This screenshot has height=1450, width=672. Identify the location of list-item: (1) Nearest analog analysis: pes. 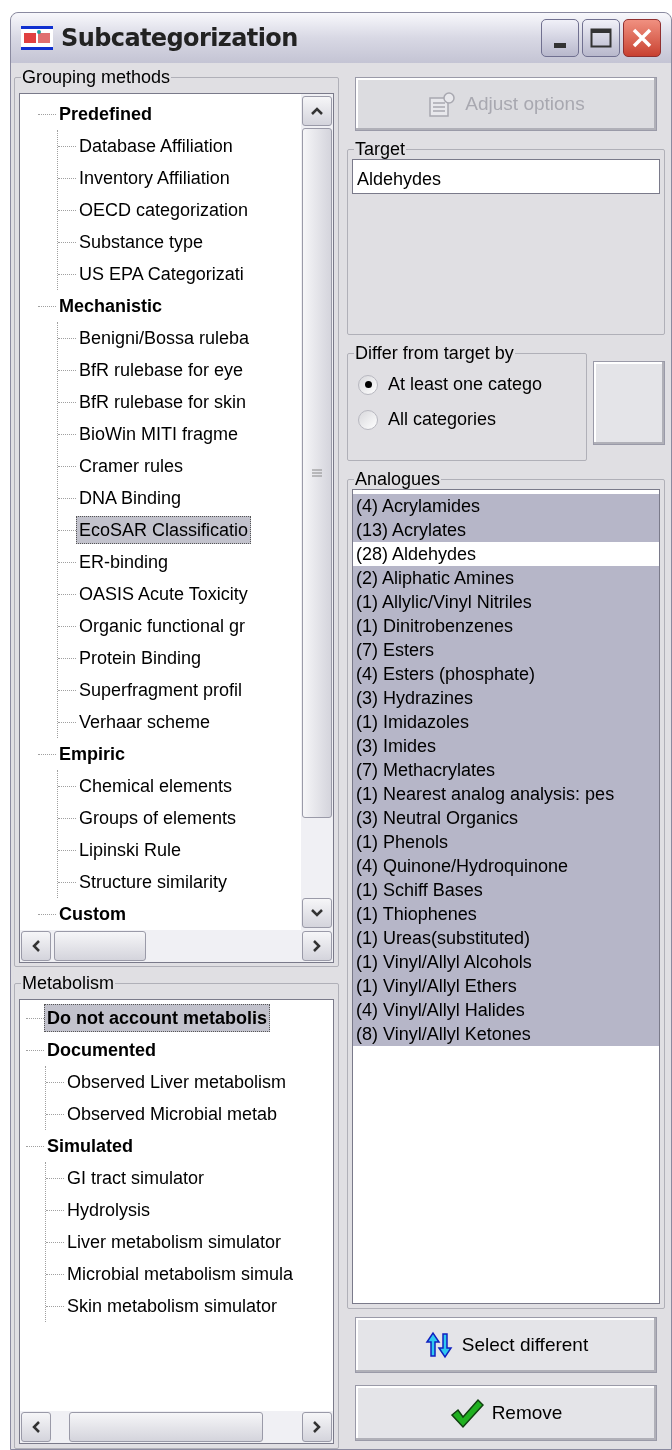
(506, 794).